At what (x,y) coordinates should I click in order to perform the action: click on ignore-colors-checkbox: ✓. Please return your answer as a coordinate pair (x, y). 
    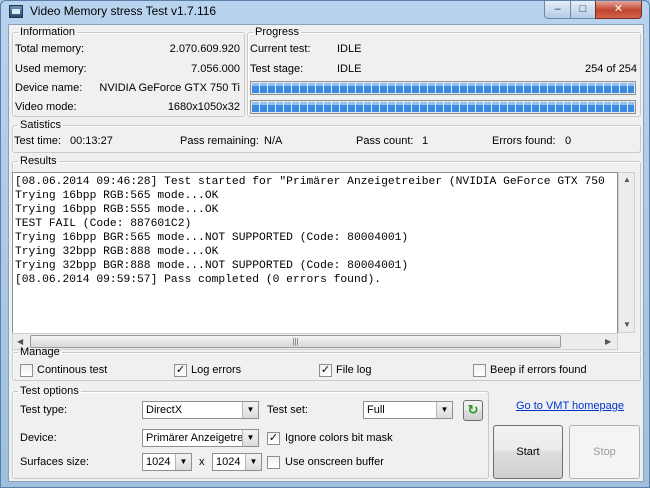
    Looking at the image, I should click on (273, 438).